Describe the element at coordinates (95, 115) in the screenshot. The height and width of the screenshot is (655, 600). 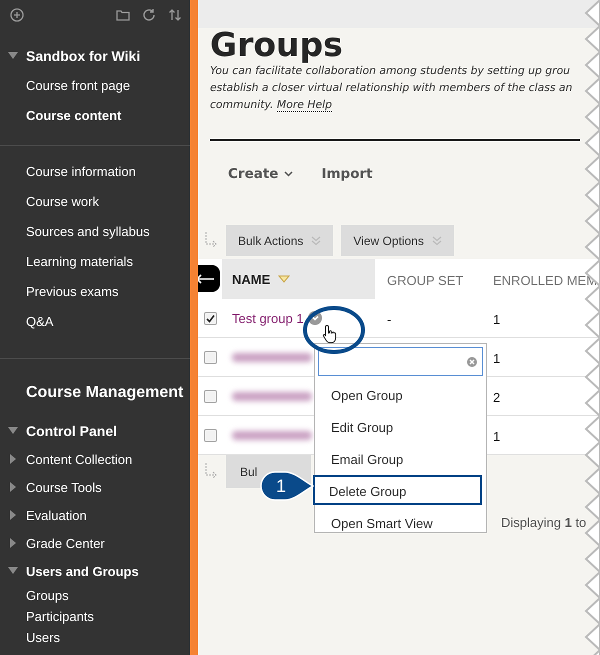
I see `course-menu-item: Course content` at that location.